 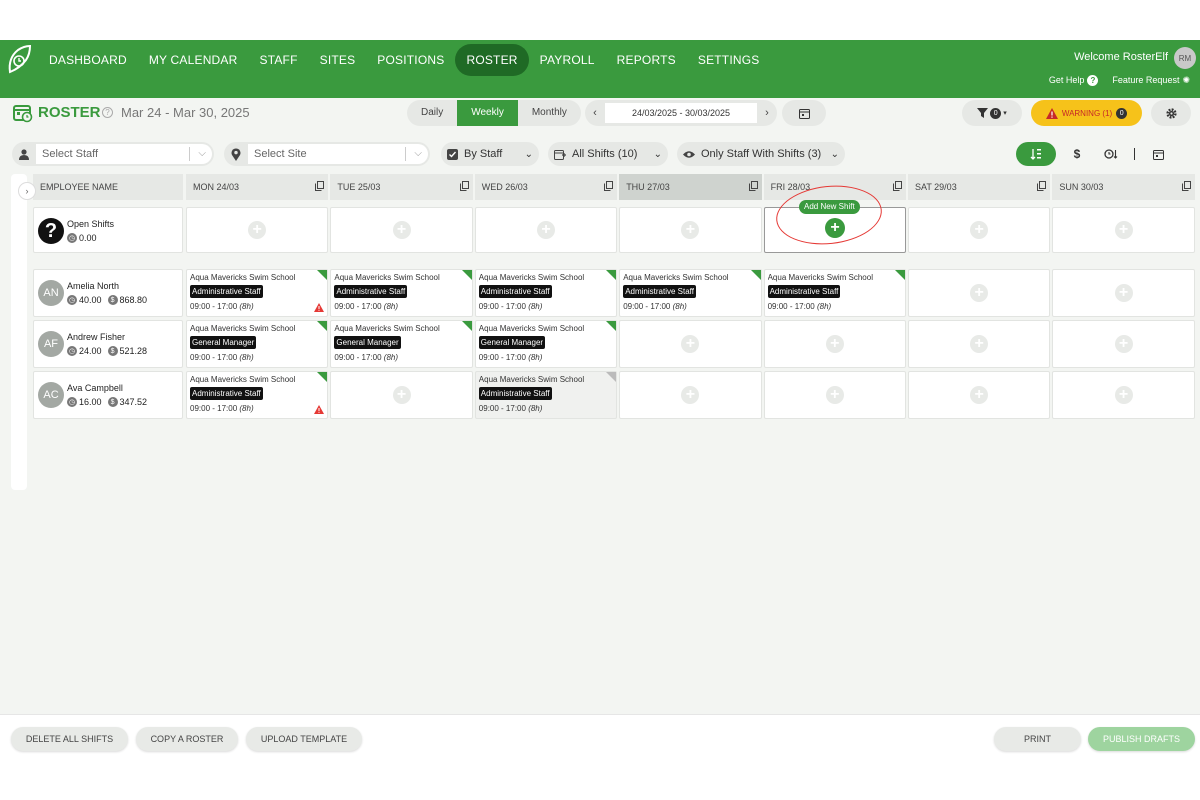 What do you see at coordinates (327, 154) in the screenshot?
I see `select-site-dropdown: Select Site ⌵` at bounding box center [327, 154].